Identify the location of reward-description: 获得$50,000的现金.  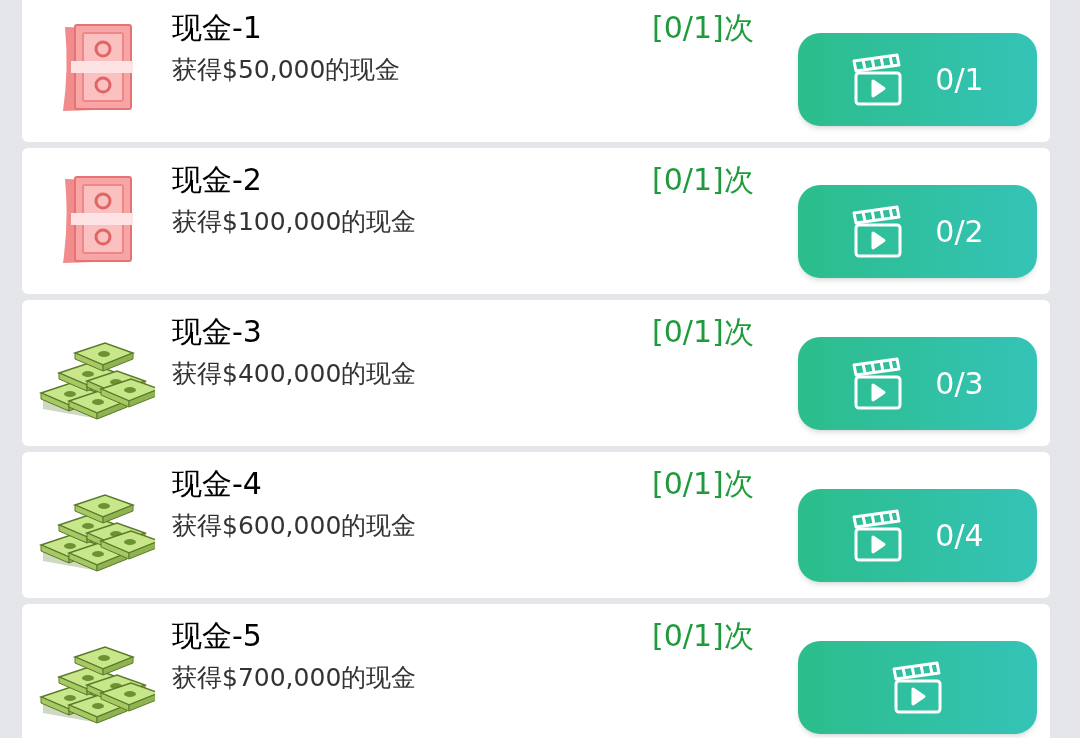
(287, 70).